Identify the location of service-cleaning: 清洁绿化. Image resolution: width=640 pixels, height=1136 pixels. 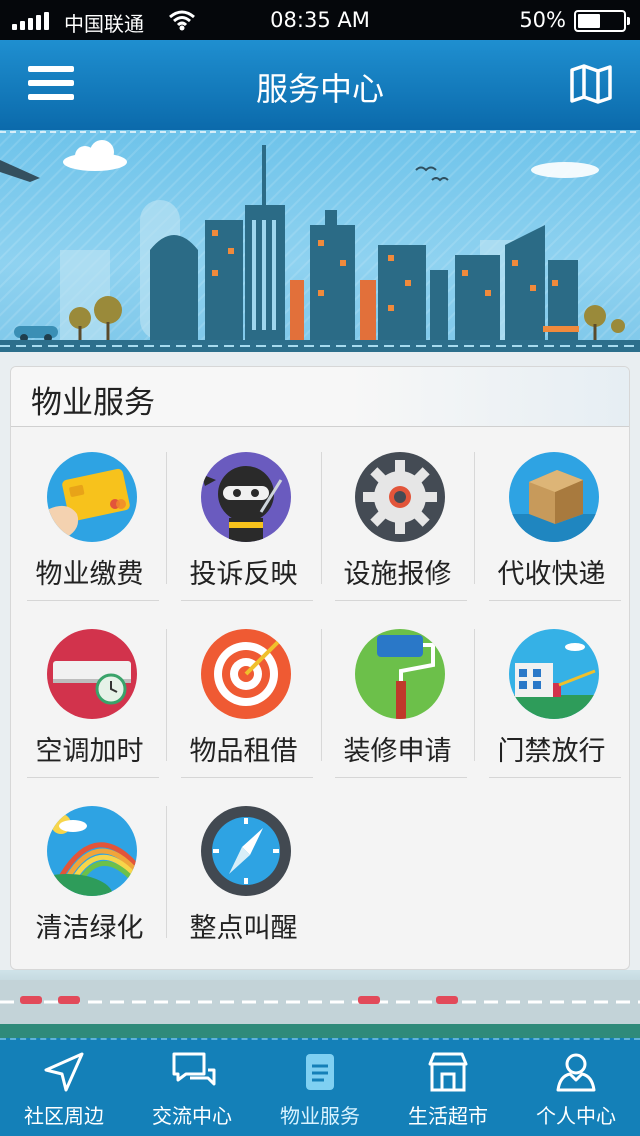
(89, 869).